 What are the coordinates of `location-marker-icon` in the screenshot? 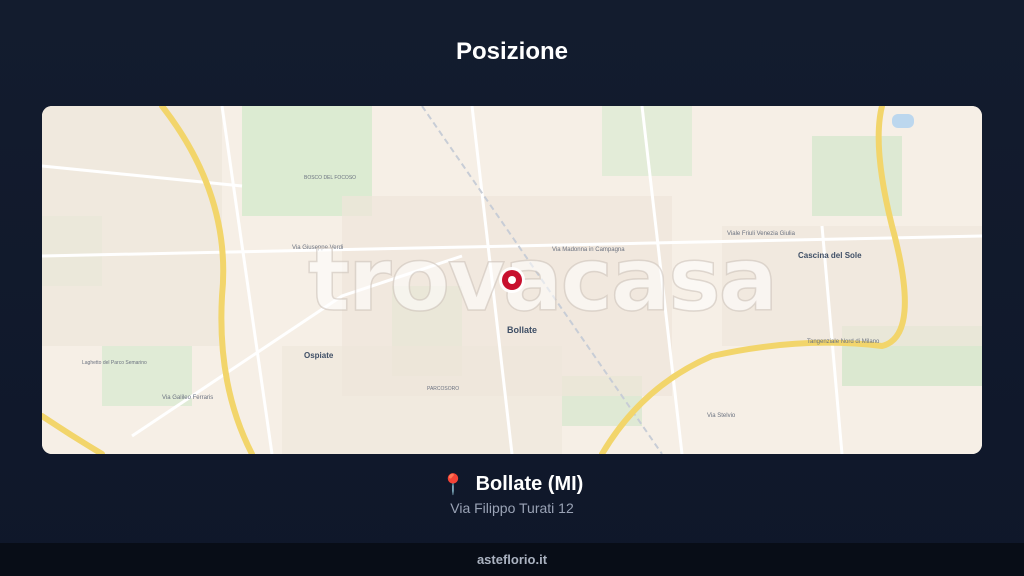 It's located at (512, 280).